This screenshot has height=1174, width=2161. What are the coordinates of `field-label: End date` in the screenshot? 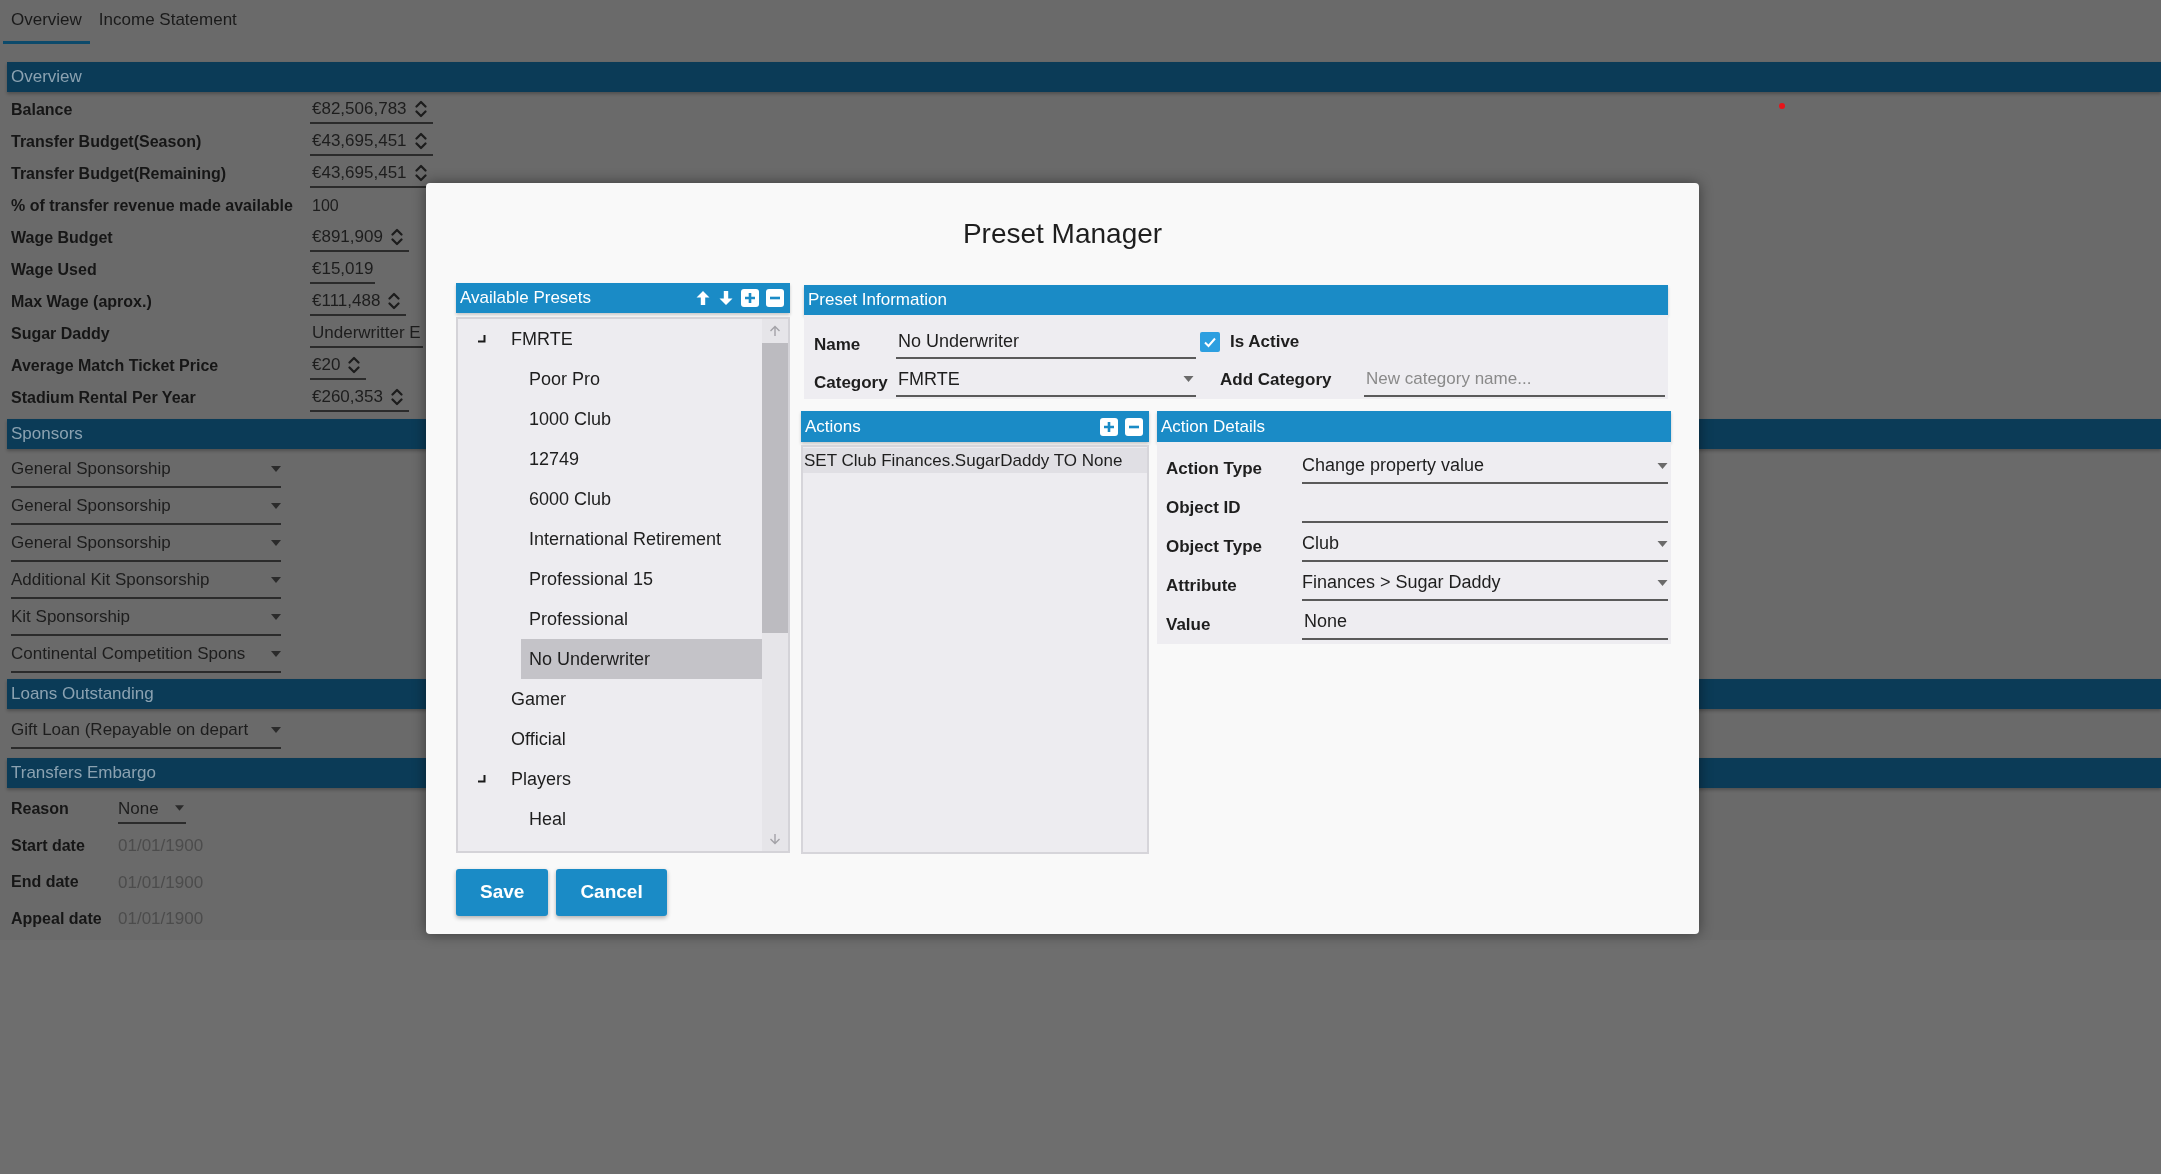 It's located at (45, 882).